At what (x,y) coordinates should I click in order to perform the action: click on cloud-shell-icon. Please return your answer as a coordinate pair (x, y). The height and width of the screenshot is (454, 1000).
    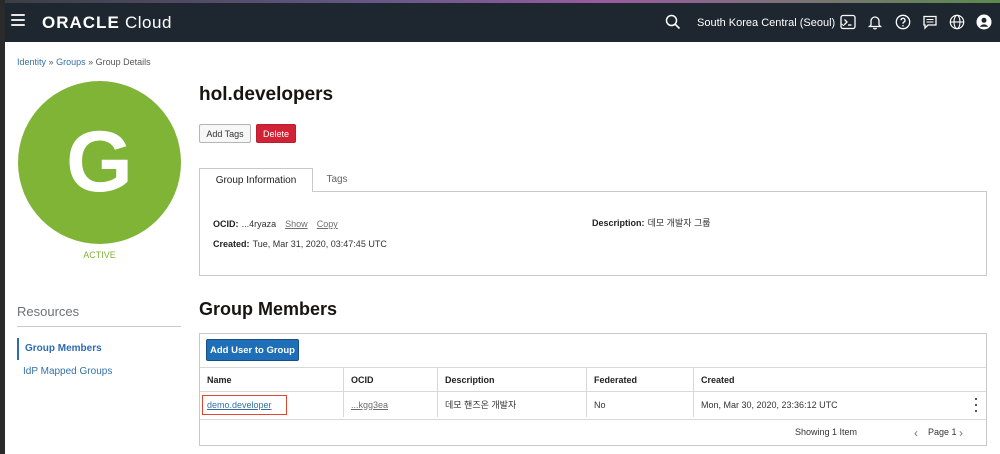
    Looking at the image, I should click on (848, 22).